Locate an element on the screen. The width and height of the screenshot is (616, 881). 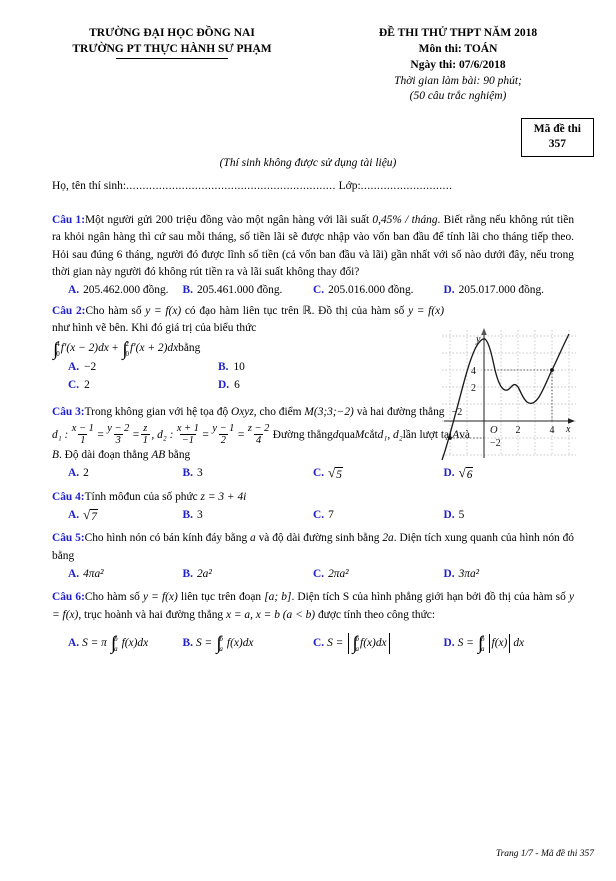
question-2-option-b: B. 10 is located at coordinates (293, 367).